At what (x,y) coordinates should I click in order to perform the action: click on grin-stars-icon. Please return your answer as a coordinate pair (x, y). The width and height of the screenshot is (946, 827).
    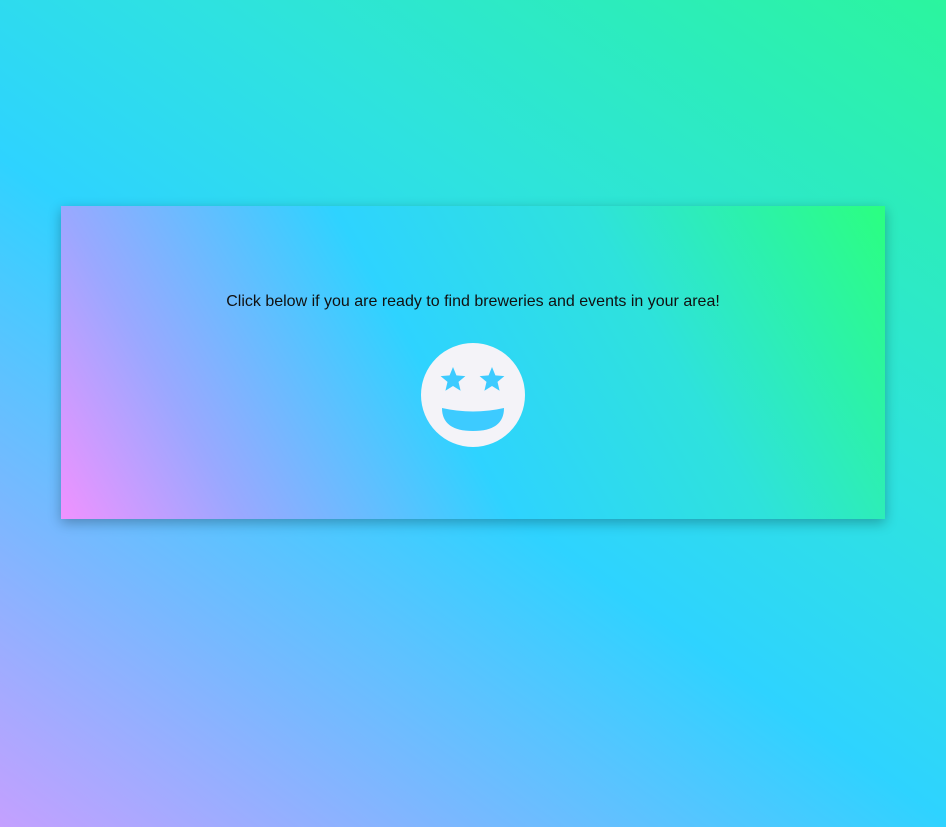
    Looking at the image, I should click on (473, 395).